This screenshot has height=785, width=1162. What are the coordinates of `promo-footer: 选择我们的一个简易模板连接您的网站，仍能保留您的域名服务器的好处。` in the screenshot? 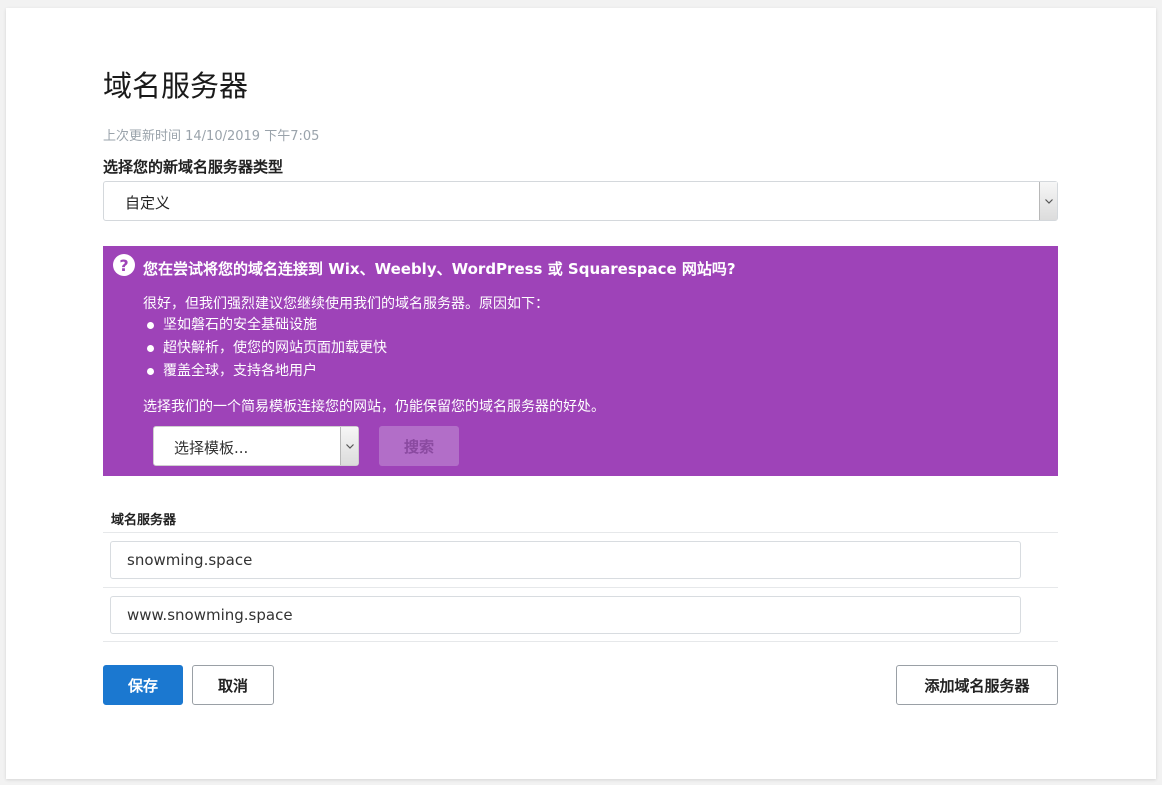 It's located at (374, 407).